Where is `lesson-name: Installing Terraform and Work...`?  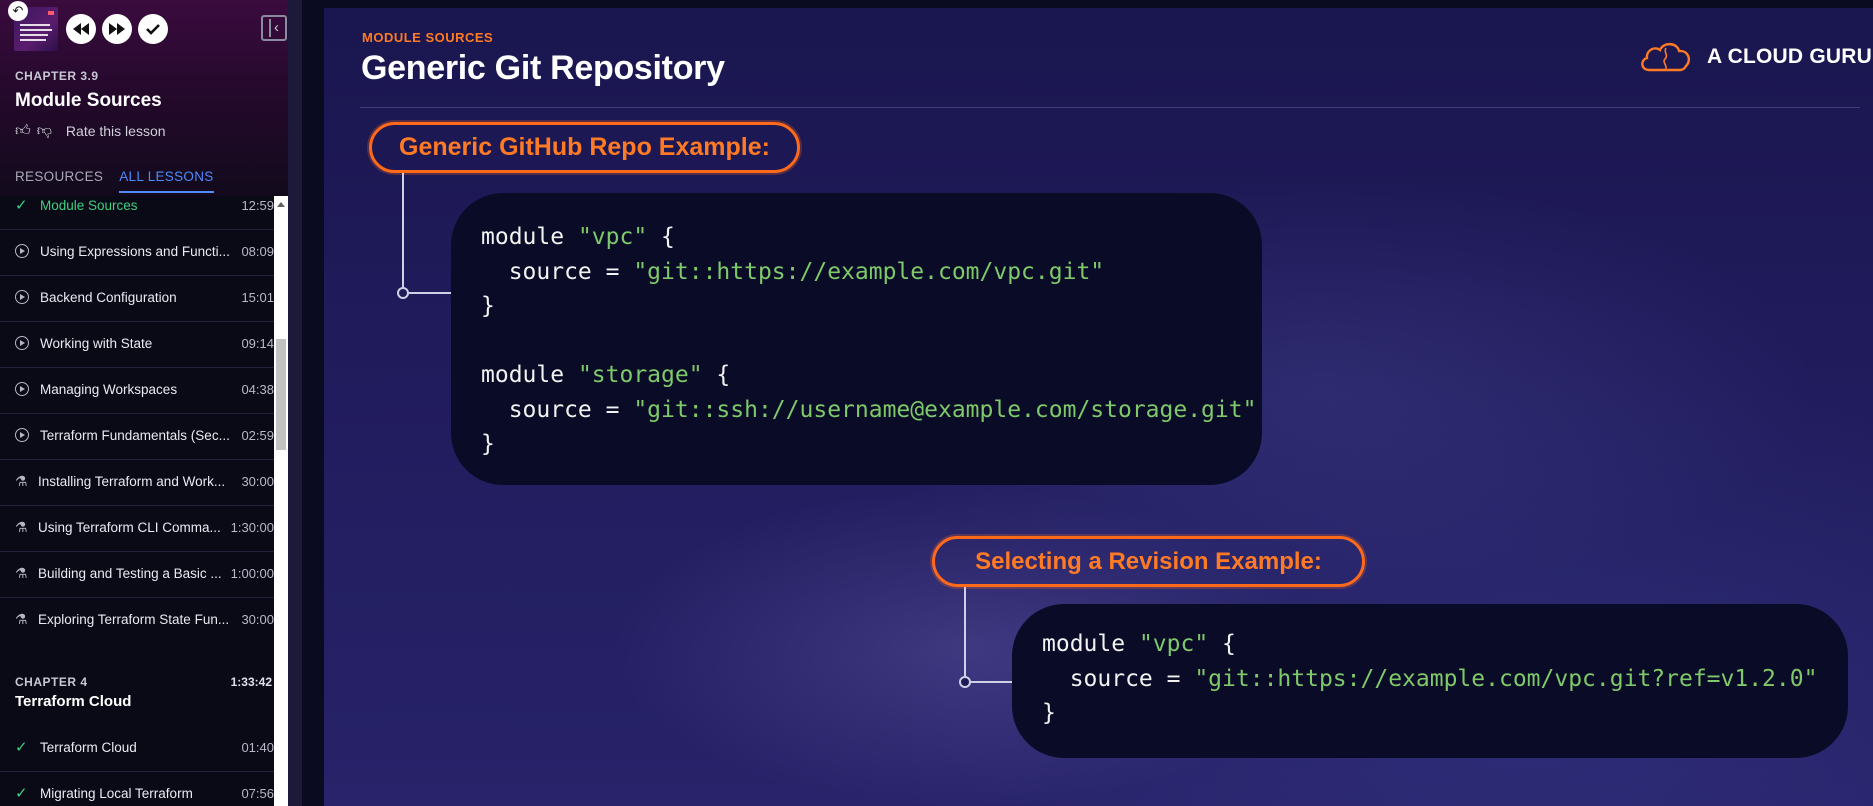
lesson-name: Installing Terraform and Work... is located at coordinates (132, 481).